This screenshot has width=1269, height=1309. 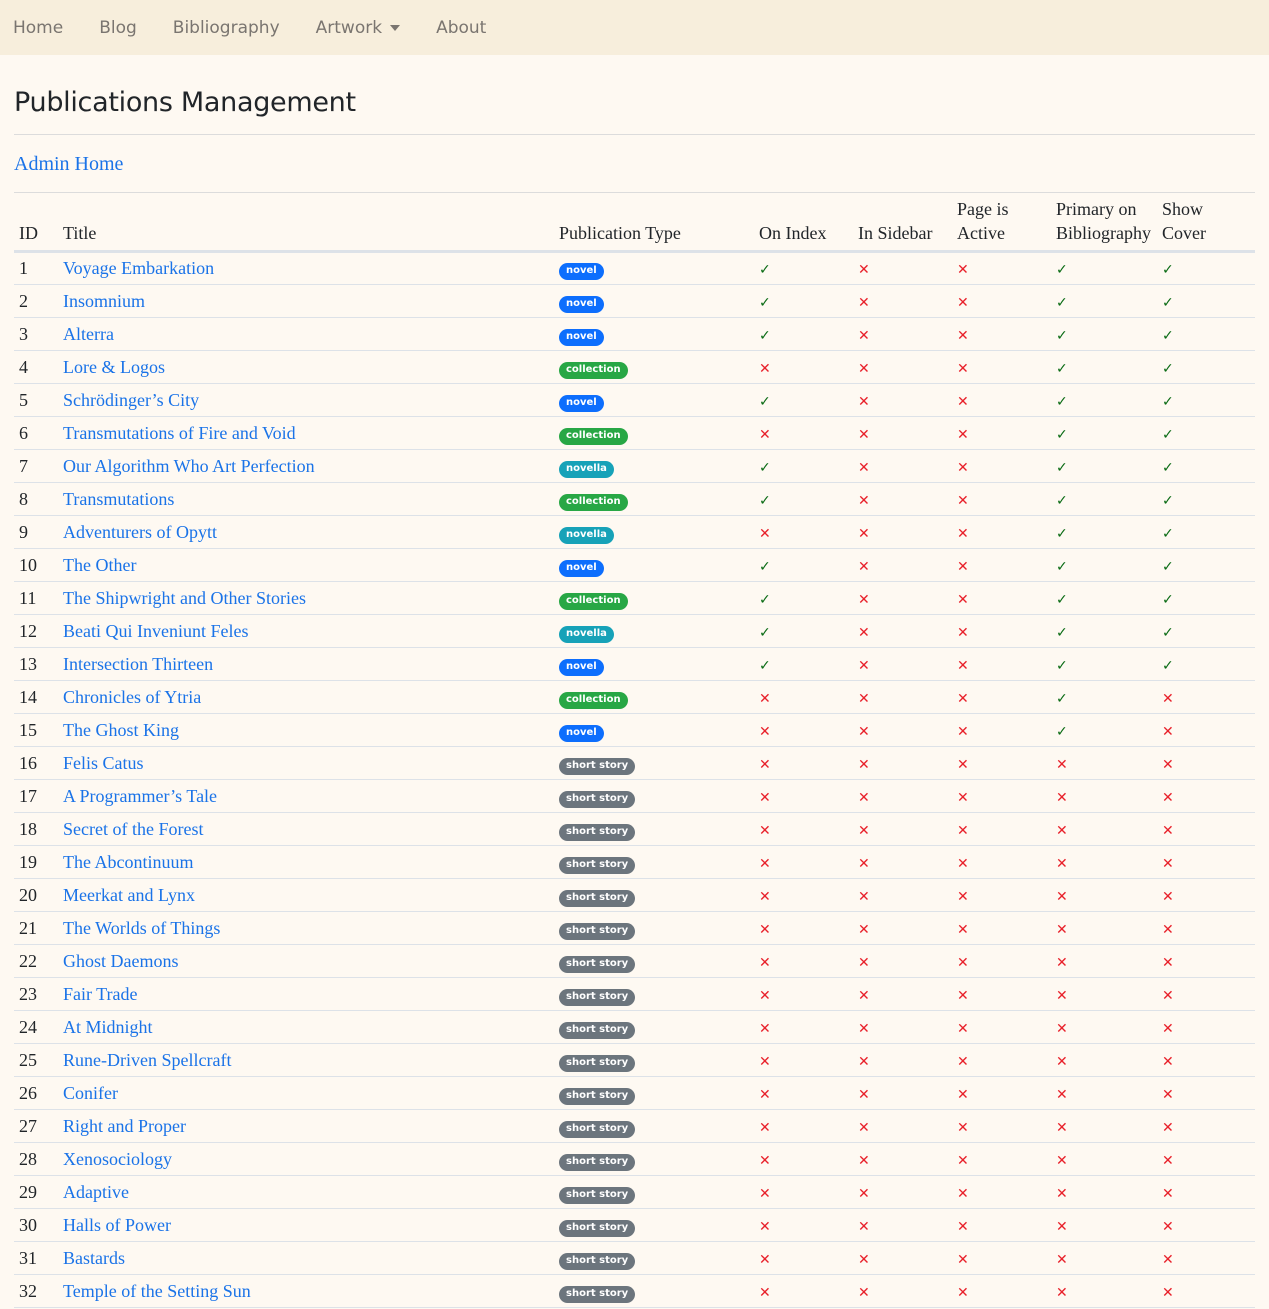 What do you see at coordinates (104, 301) in the screenshot?
I see `publication-title-link: Insomnium` at bounding box center [104, 301].